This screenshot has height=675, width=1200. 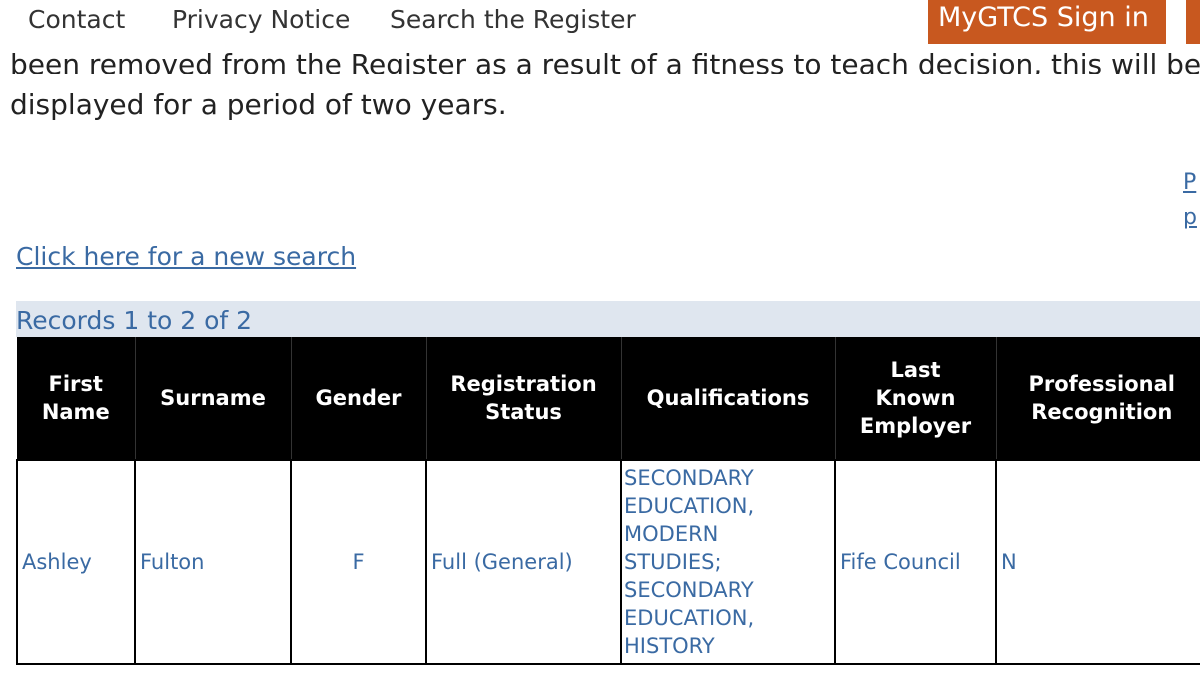 I want to click on intro-text-line: displayed for a period of two years., so click(x=258, y=104).